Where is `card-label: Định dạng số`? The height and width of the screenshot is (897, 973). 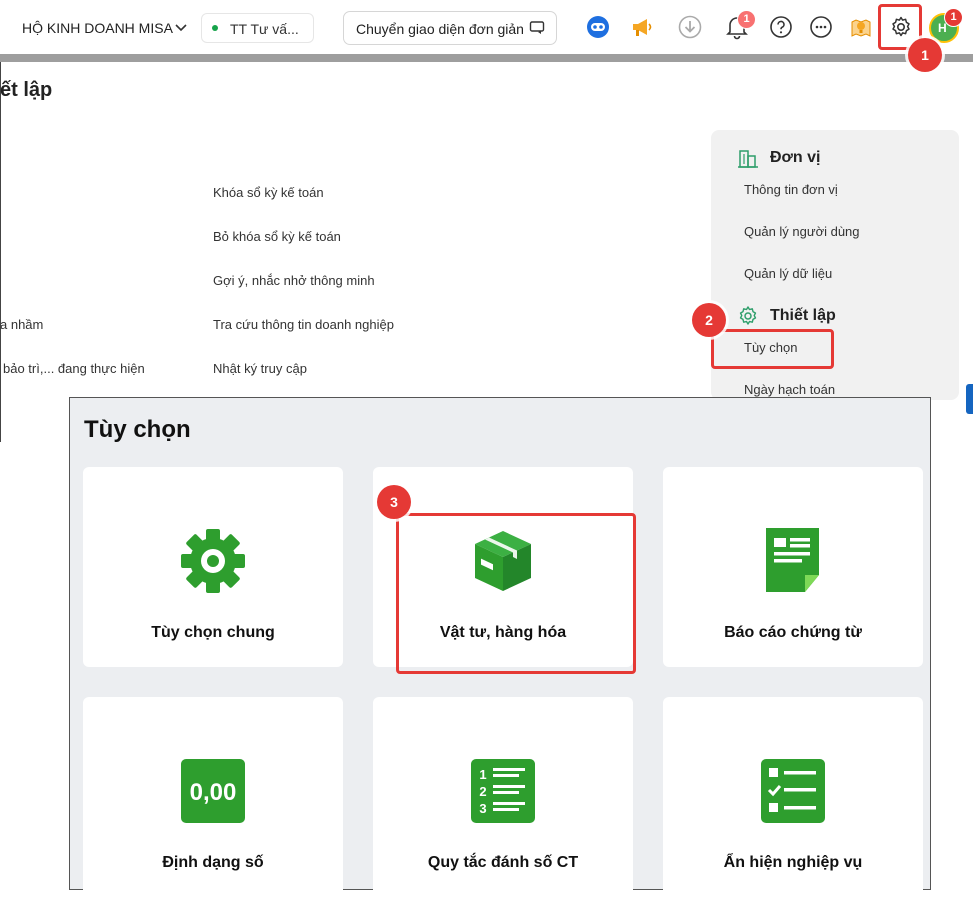
card-label: Định dạng số is located at coordinates (213, 862).